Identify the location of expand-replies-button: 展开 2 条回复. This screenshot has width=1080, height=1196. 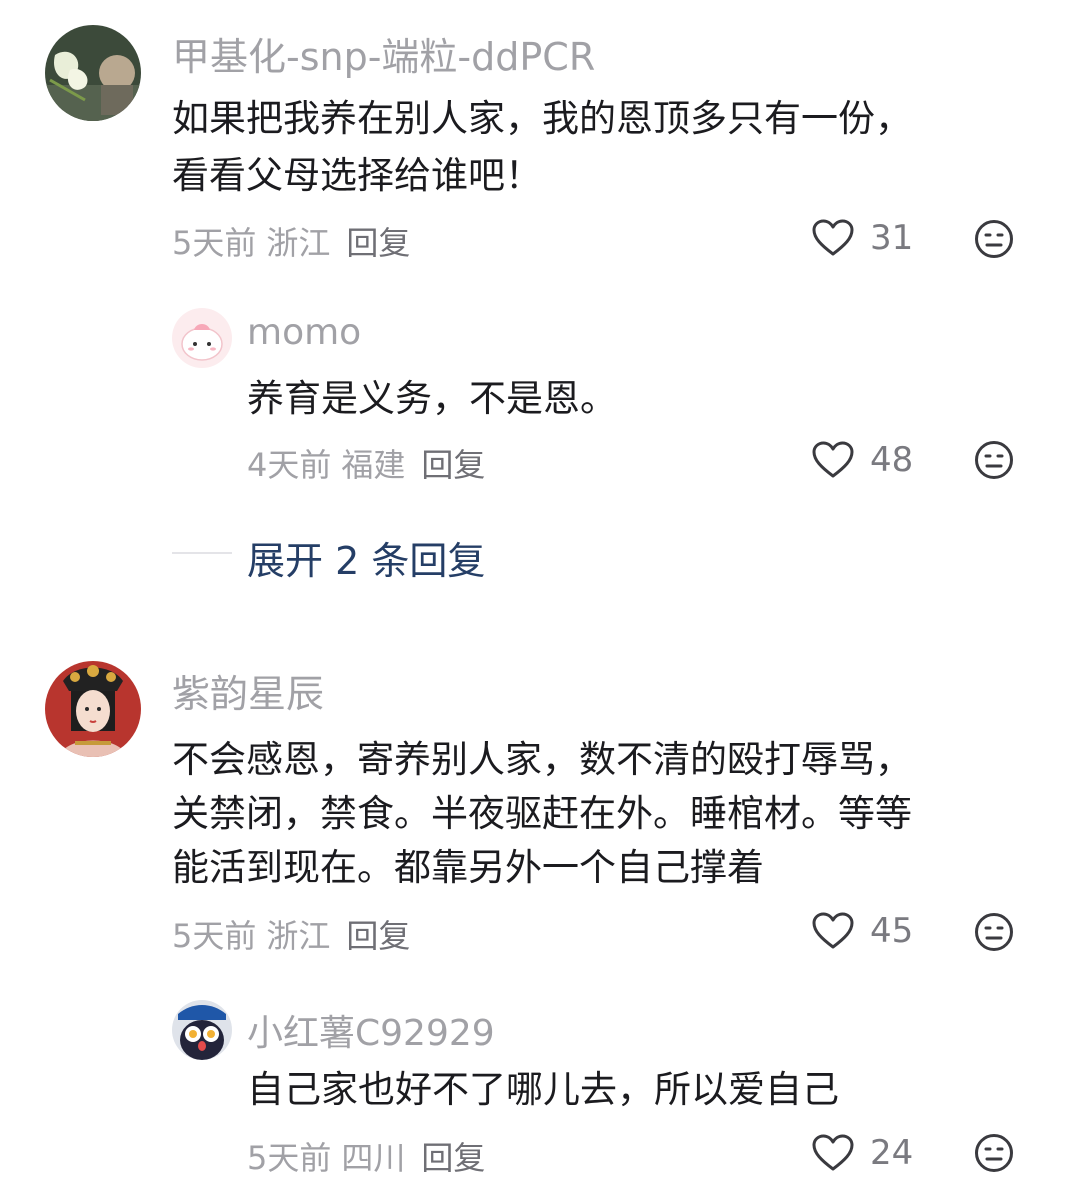
(366, 557).